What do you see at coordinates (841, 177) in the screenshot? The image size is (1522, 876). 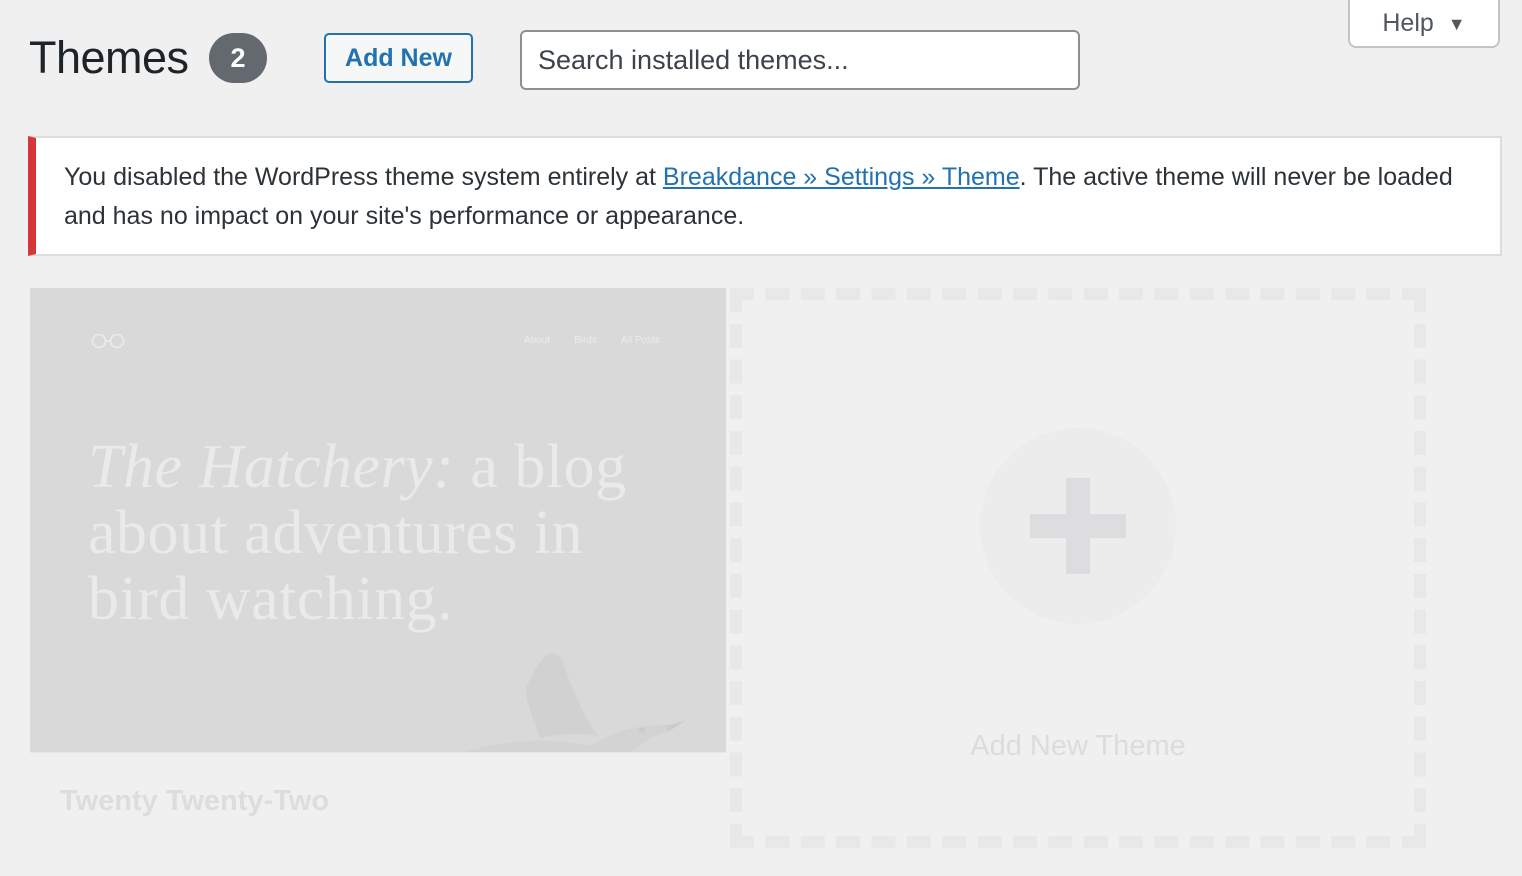 I see `breakdance-settings-link: Breakdance » Settings » Theme` at bounding box center [841, 177].